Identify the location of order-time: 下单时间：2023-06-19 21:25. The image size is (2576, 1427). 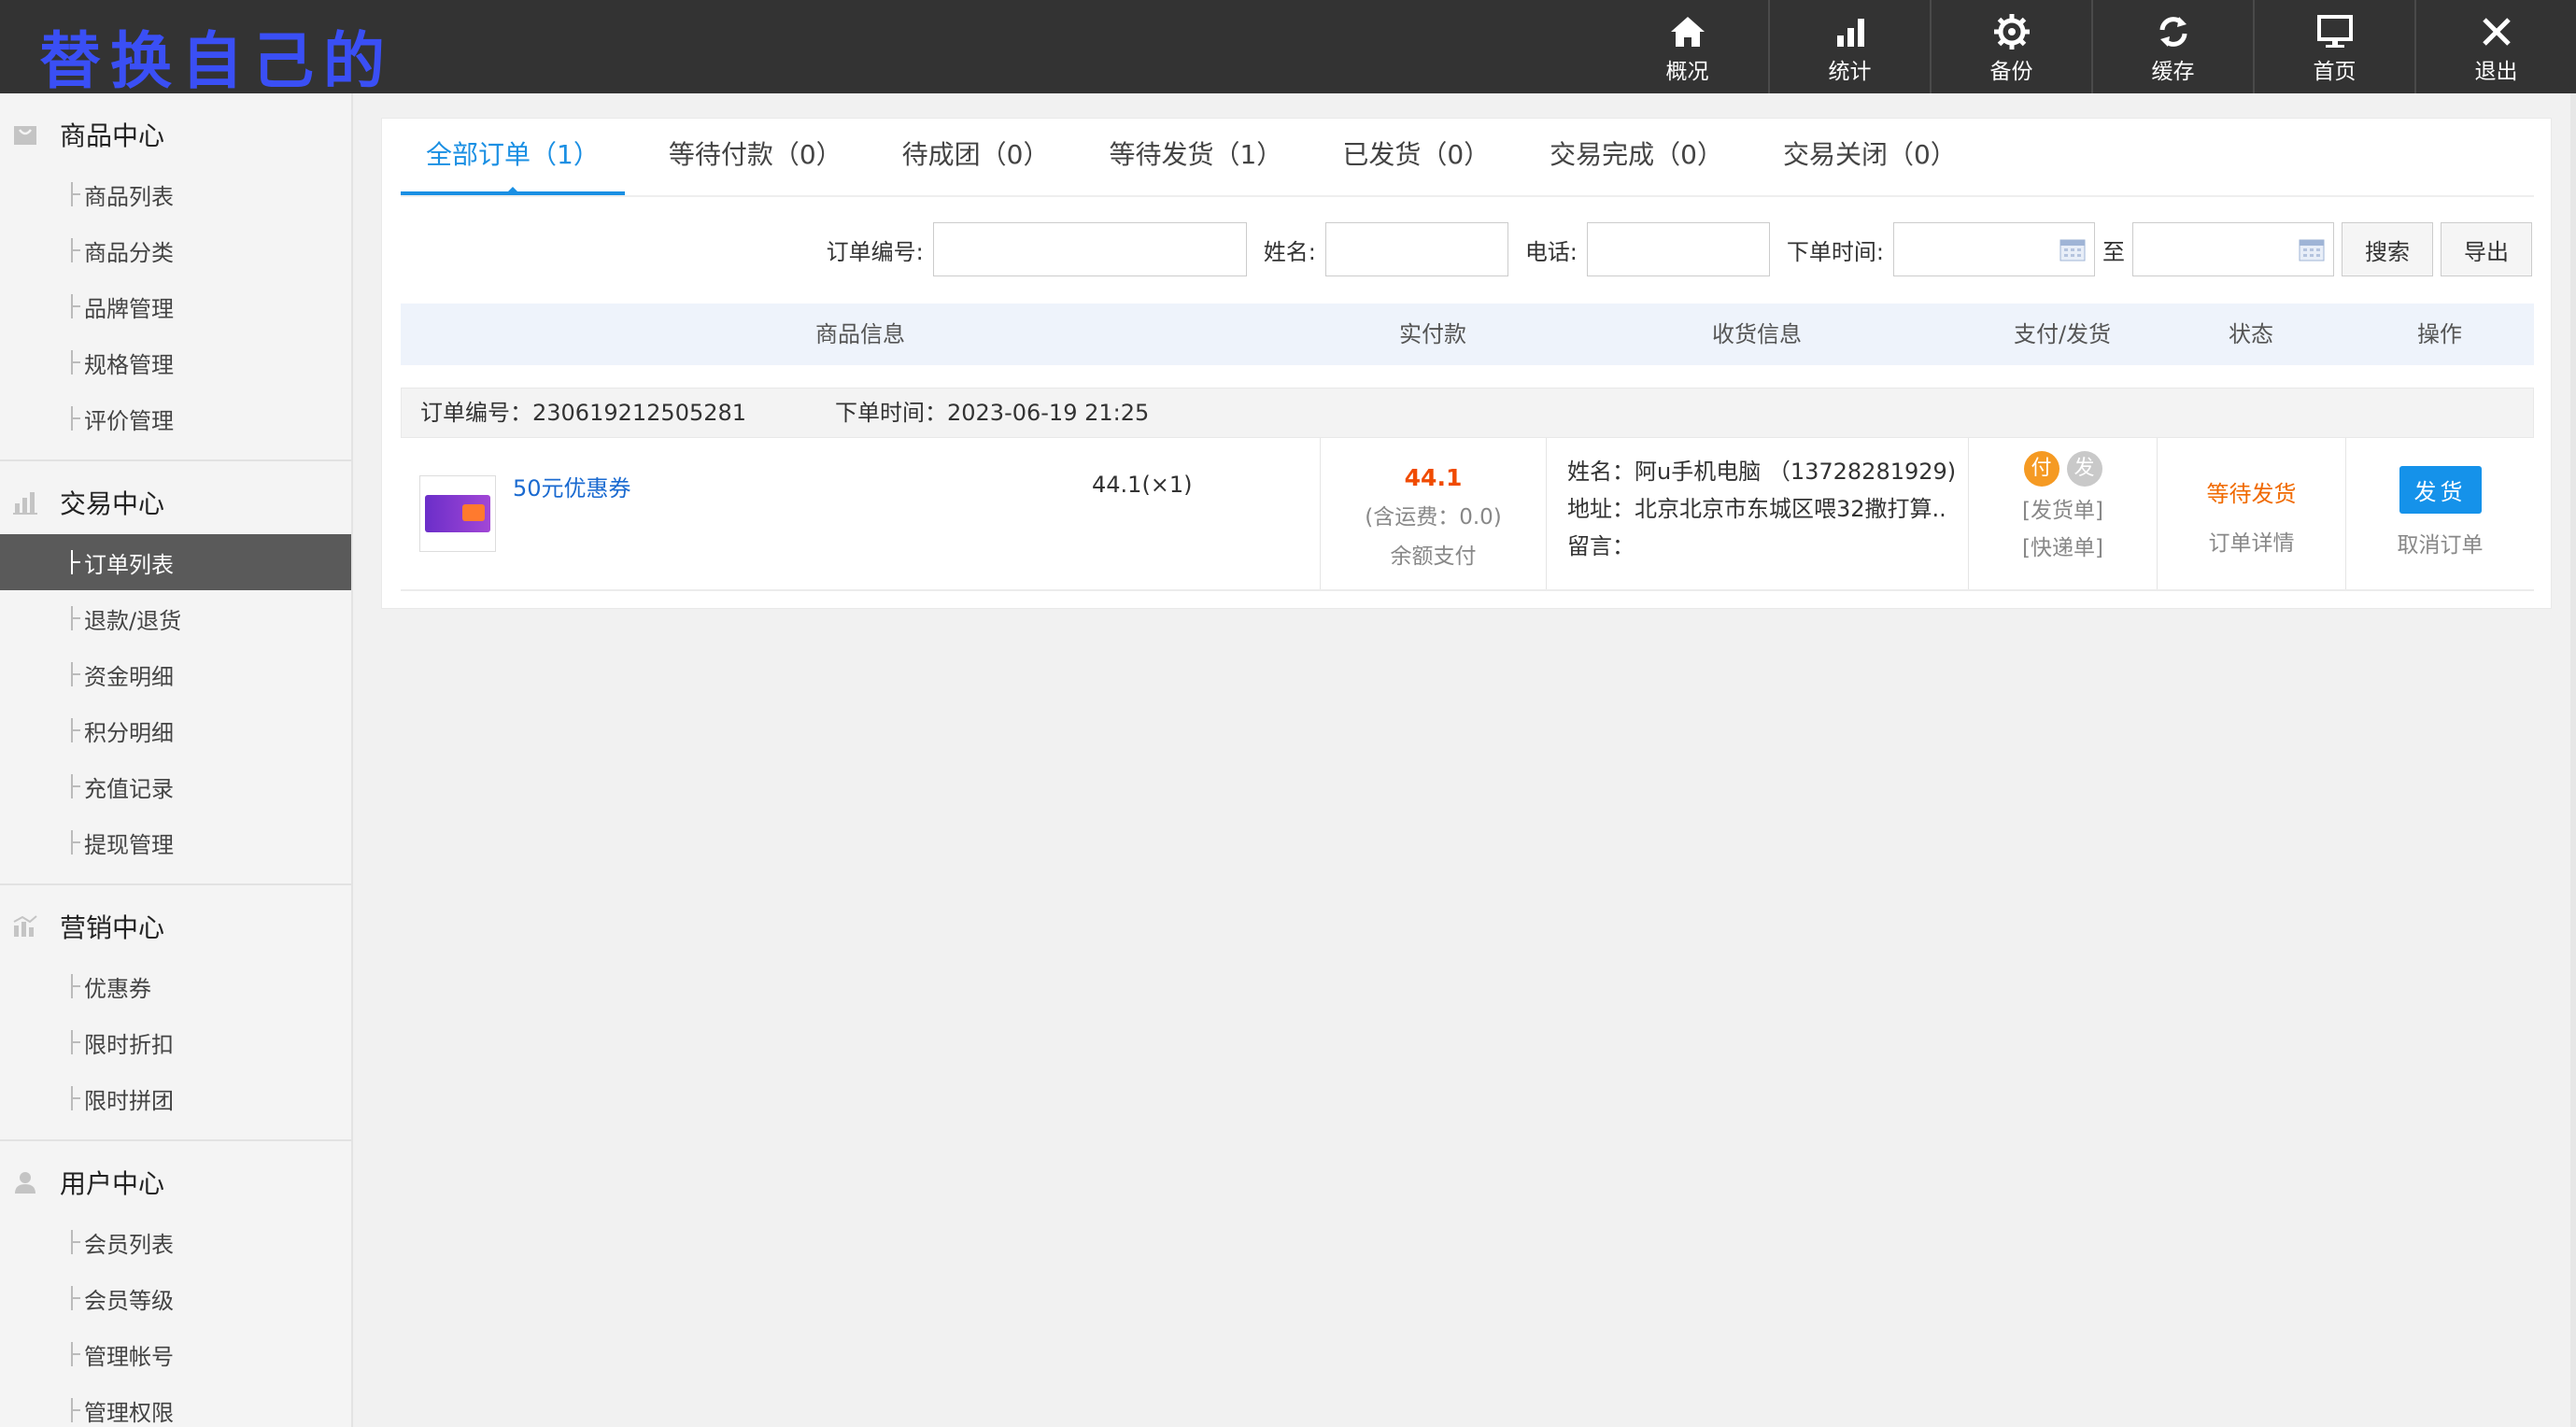
(993, 413).